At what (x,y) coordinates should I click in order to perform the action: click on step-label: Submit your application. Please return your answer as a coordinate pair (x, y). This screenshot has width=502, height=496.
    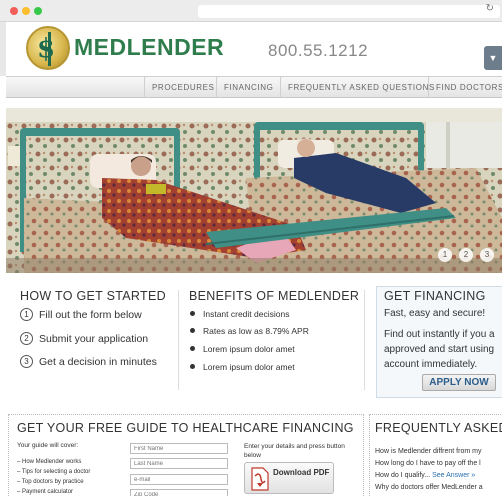
    Looking at the image, I should click on (94, 339).